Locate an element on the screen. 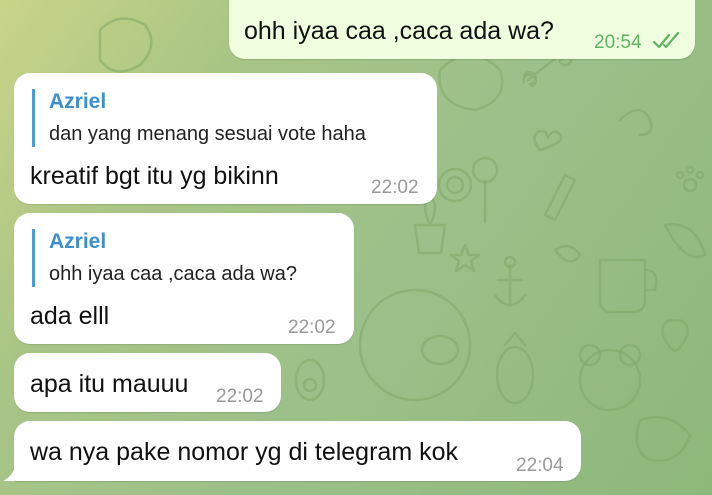  reply-quote: Azriel ohh iyaa caa ,caca ada wa? is located at coordinates (164, 258).